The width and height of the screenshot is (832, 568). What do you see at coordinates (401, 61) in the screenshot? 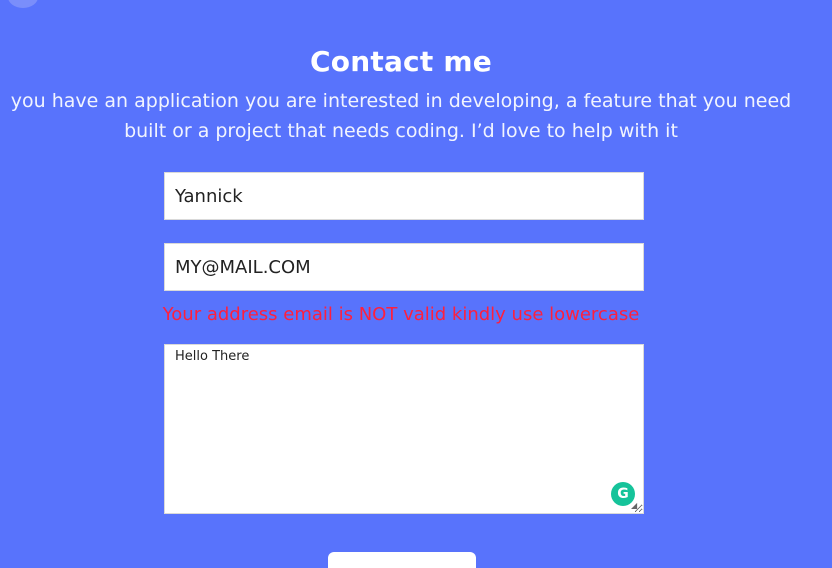
I see `page-title: Contact me` at bounding box center [401, 61].